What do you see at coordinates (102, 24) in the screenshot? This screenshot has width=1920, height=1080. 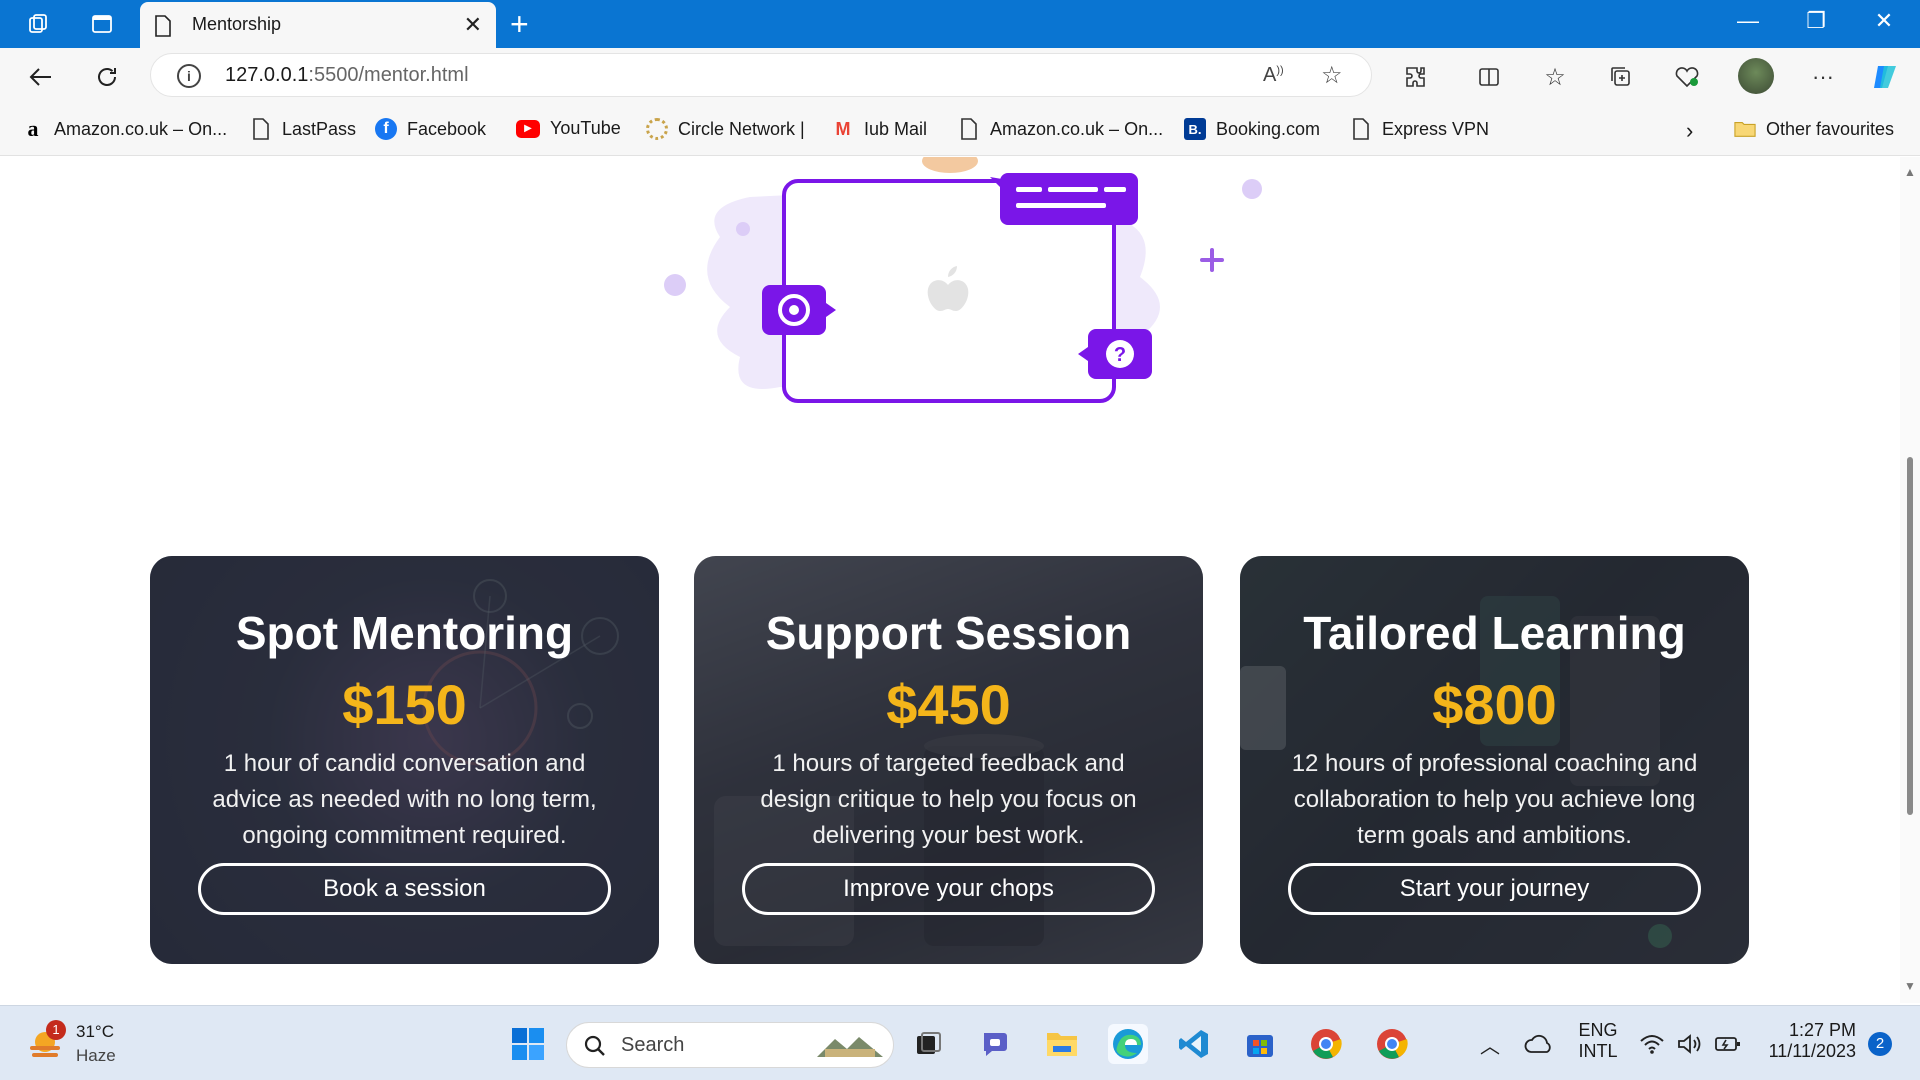 I see `tab-actions-icon` at bounding box center [102, 24].